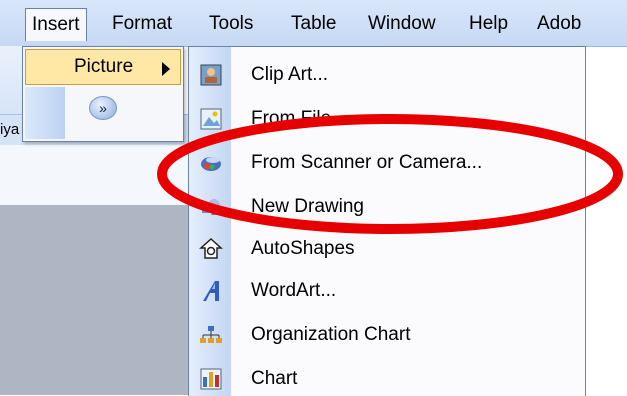 The image size is (627, 396). I want to click on menu-help-label: Help, so click(489, 23).